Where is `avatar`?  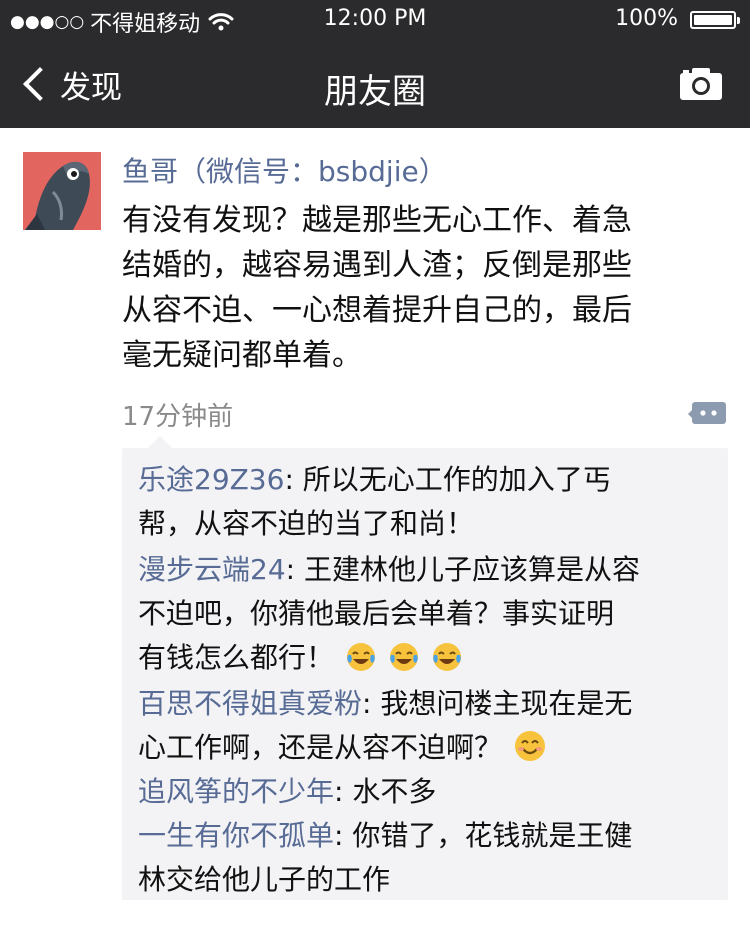
avatar is located at coordinates (62, 191).